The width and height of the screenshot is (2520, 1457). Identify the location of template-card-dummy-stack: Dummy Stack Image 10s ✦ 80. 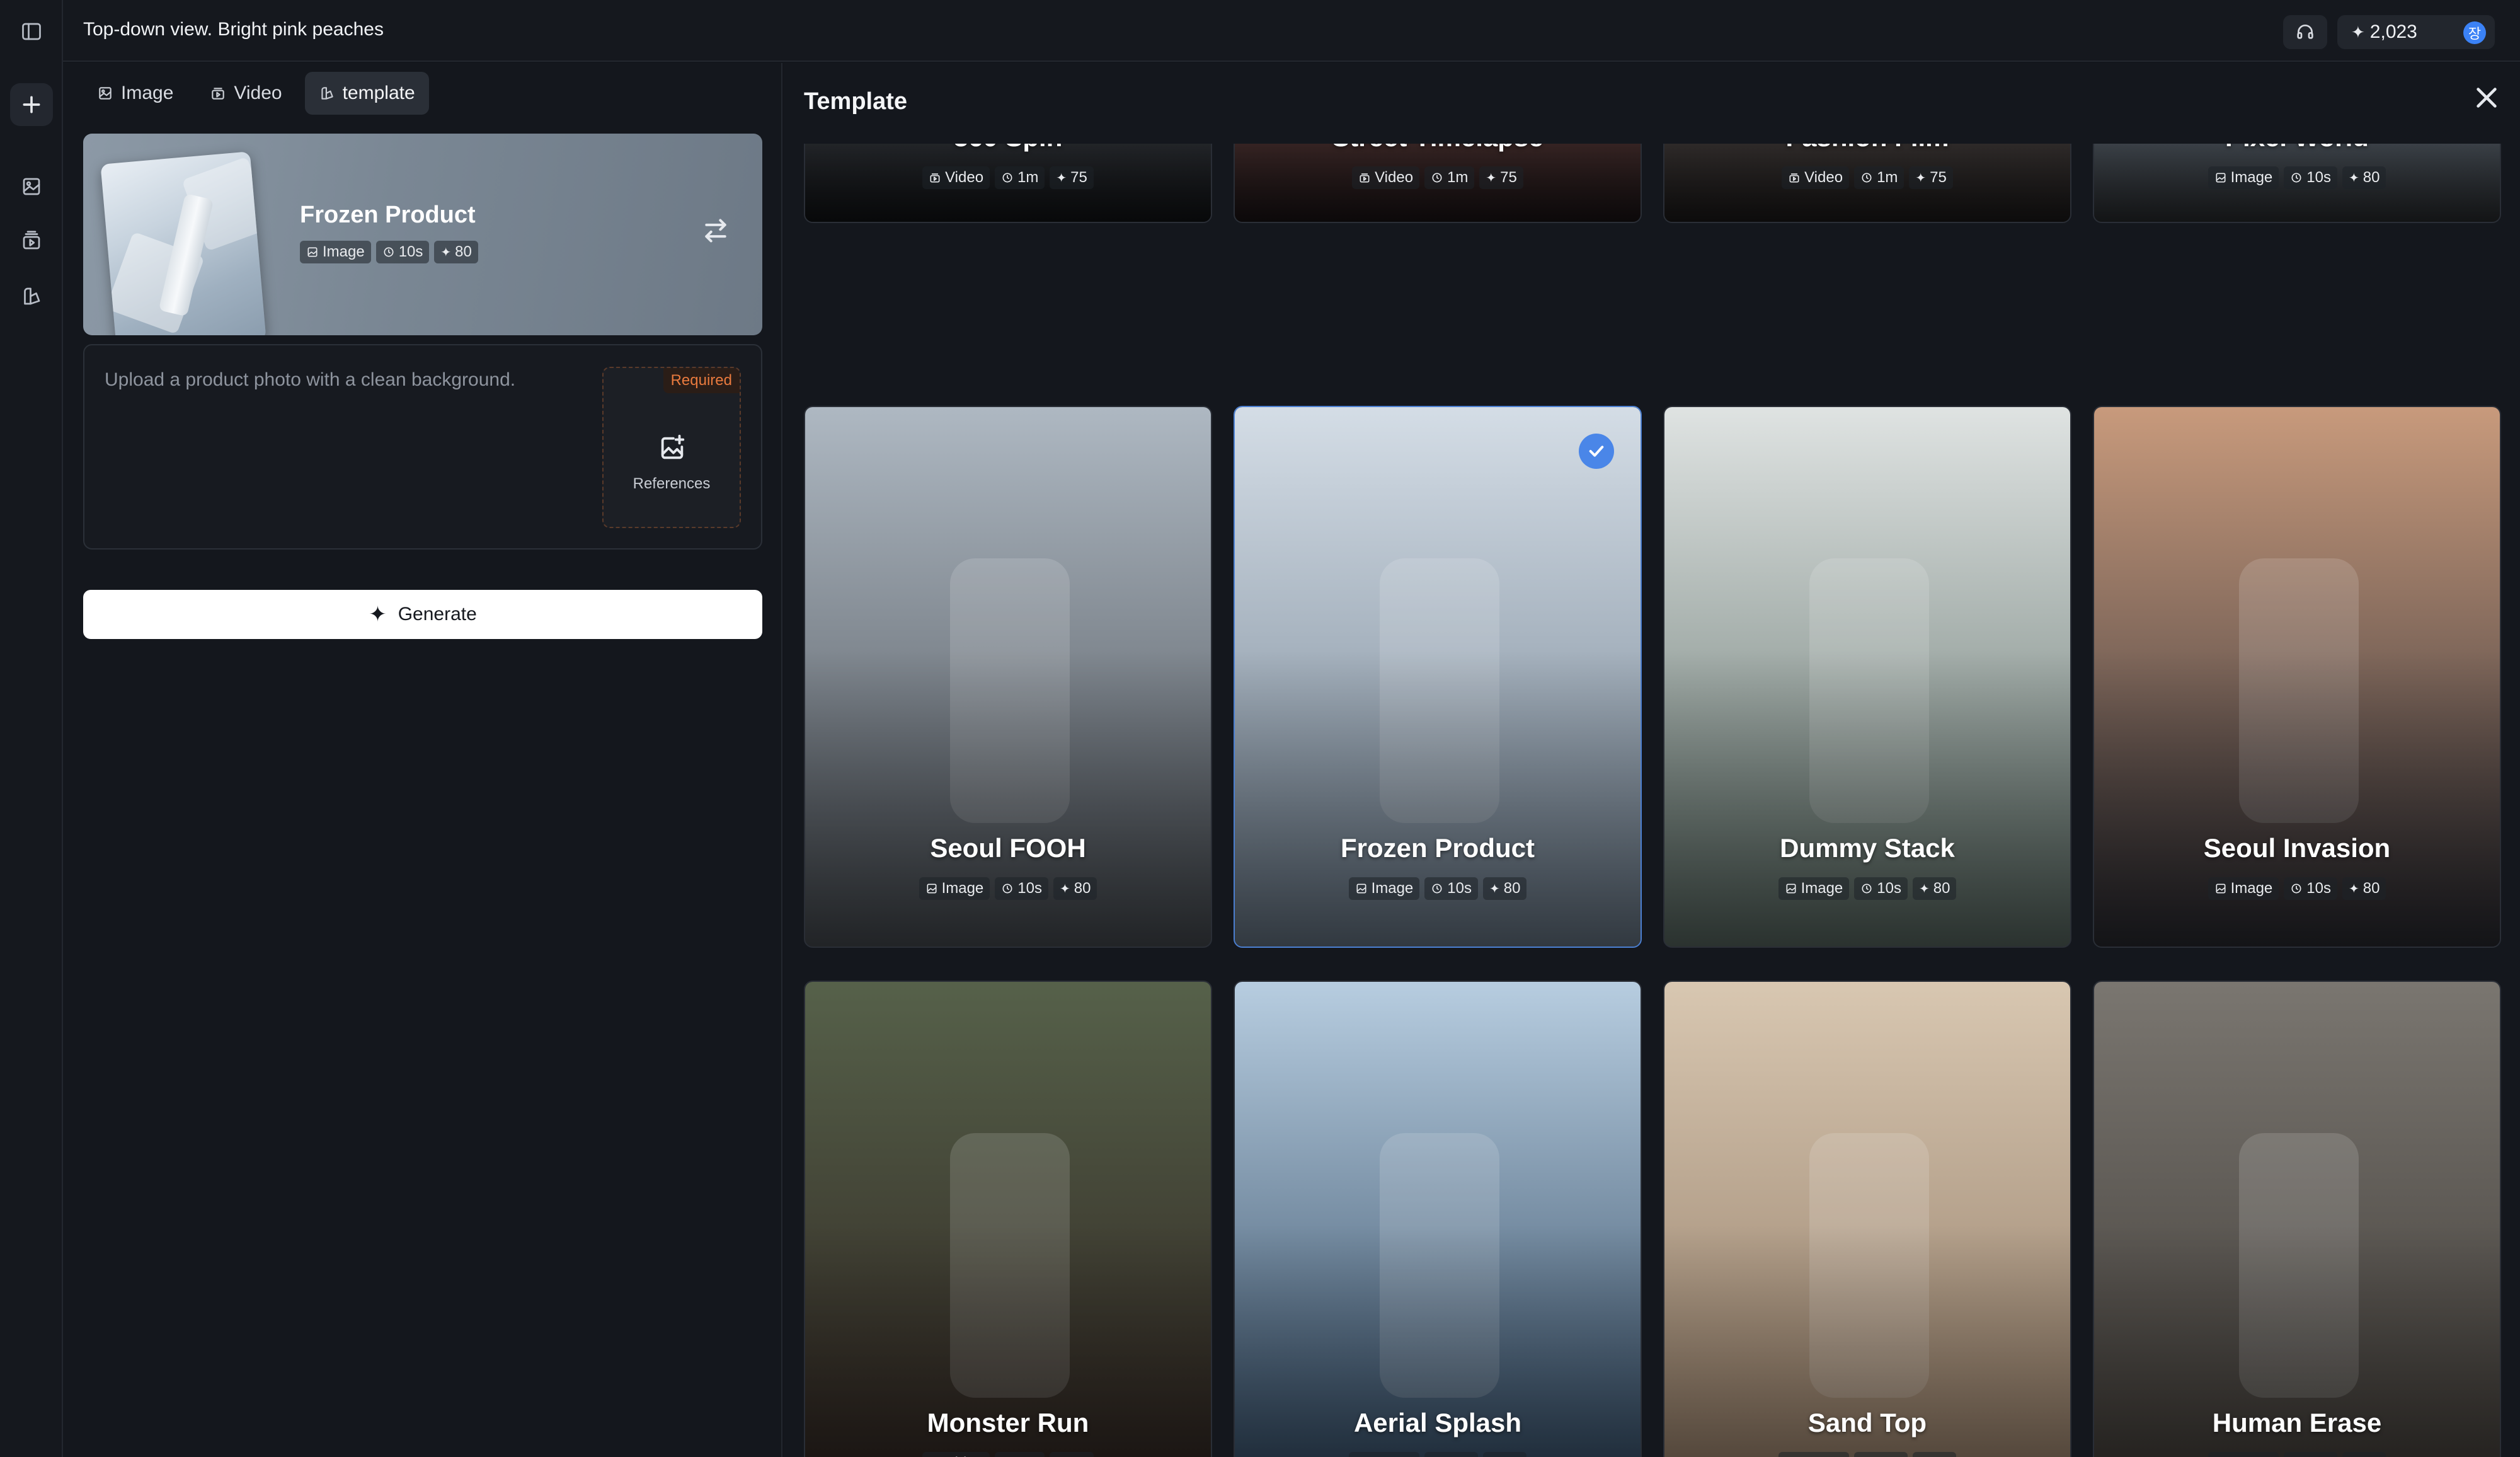
(1867, 677).